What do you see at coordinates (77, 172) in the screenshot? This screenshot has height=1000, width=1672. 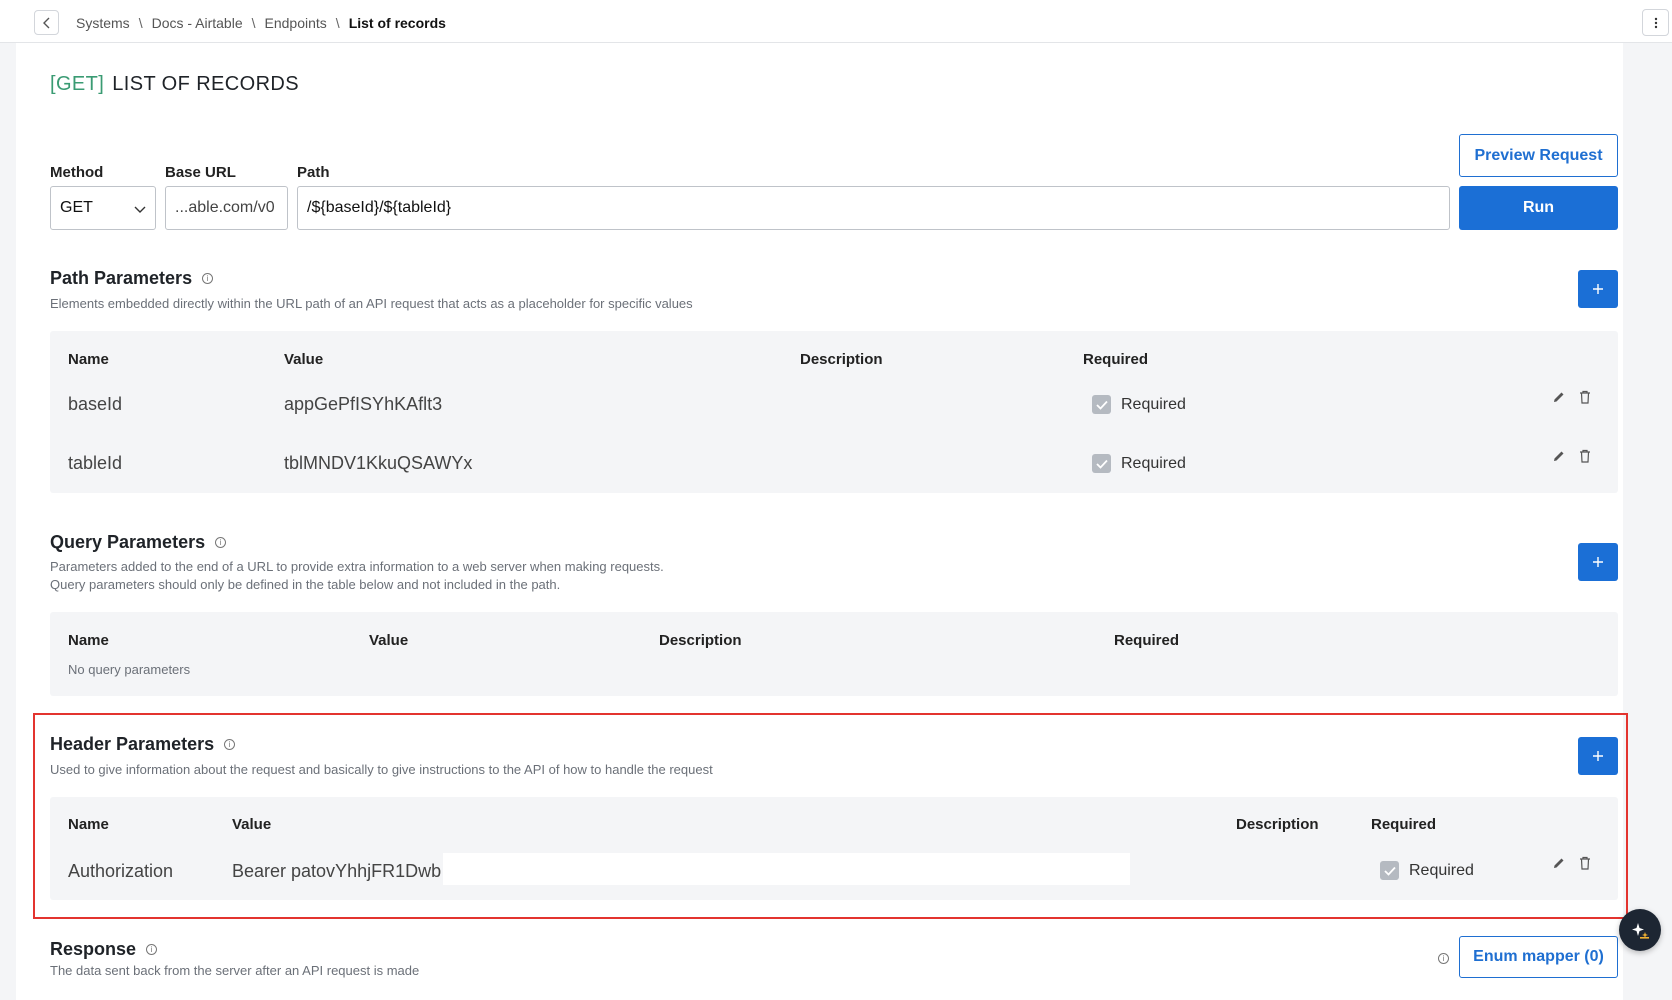 I see `method-label: Method` at bounding box center [77, 172].